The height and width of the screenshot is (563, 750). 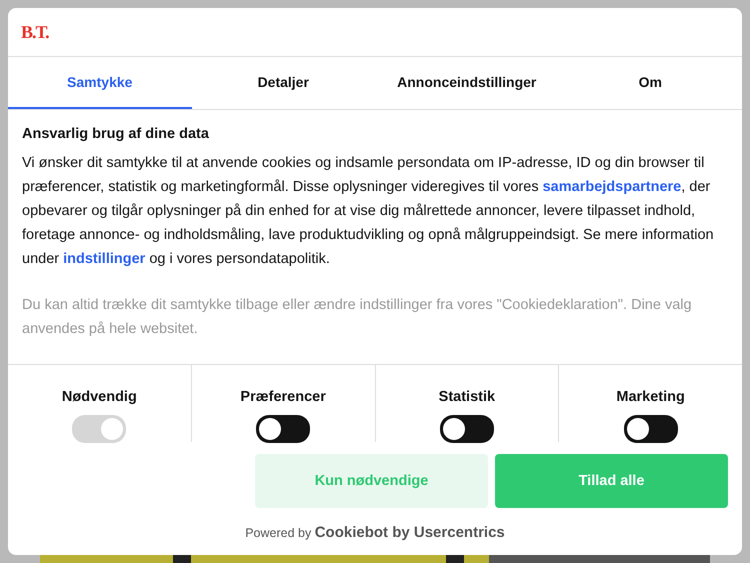 What do you see at coordinates (104, 259) in the screenshot?
I see `link: indstillinger` at bounding box center [104, 259].